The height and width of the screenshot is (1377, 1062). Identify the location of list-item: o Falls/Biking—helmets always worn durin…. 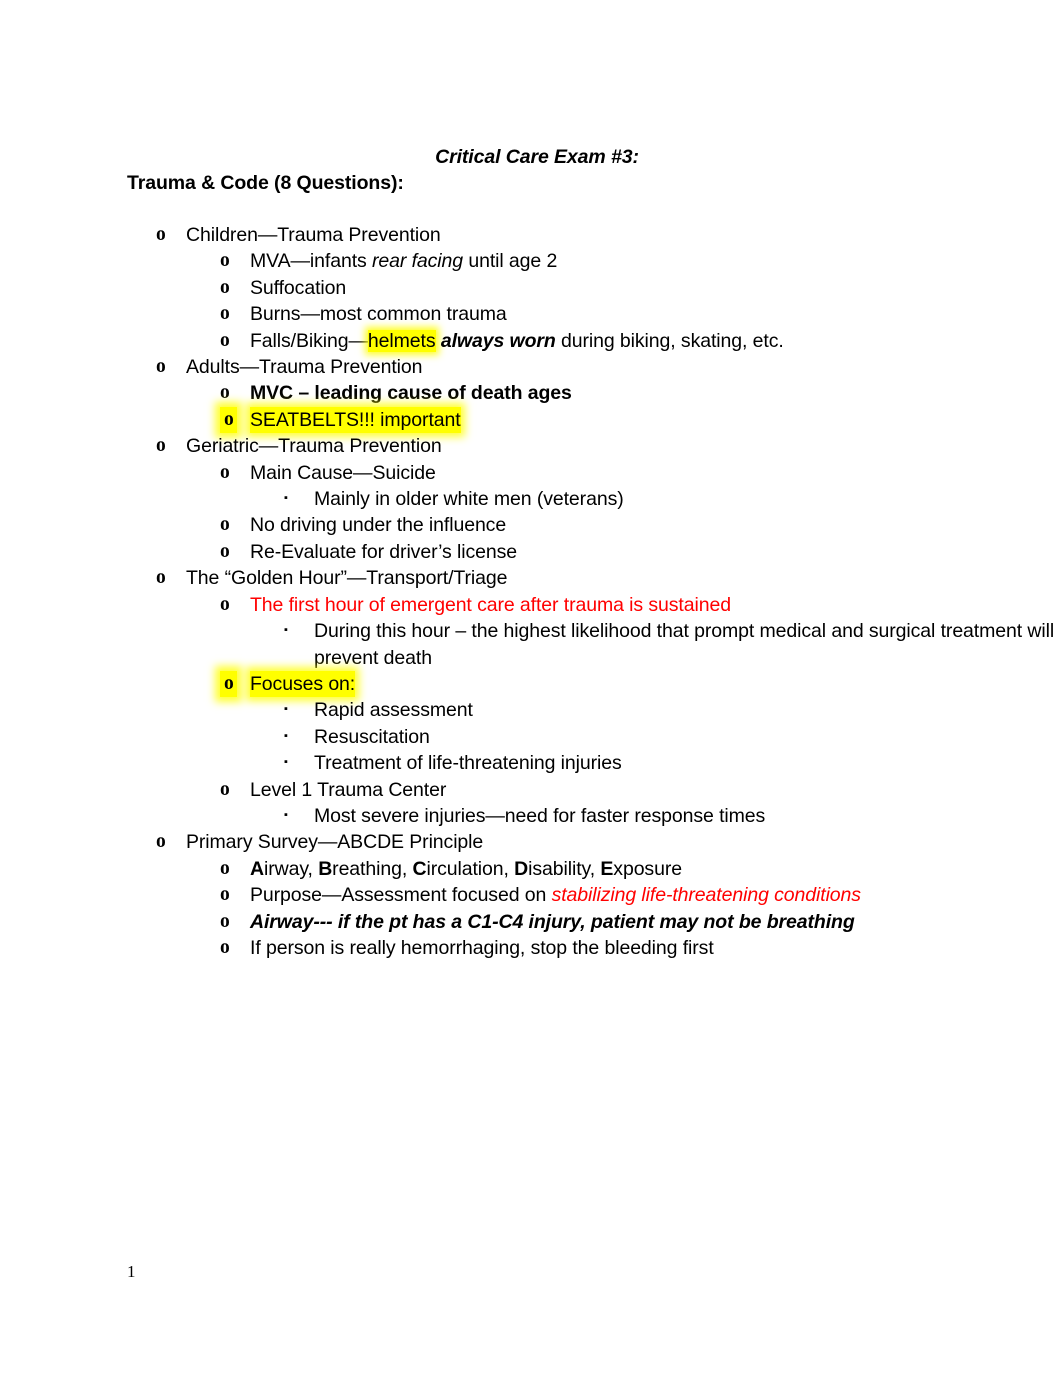
(531, 341).